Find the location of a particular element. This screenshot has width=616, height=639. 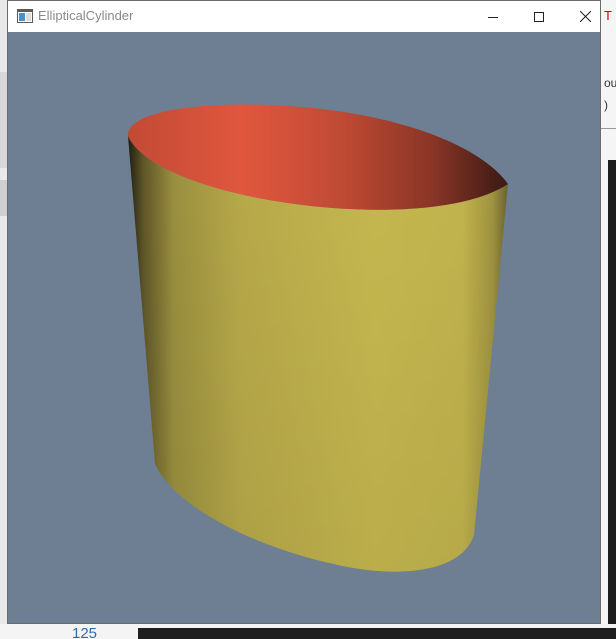

close-icon is located at coordinates (585, 16).